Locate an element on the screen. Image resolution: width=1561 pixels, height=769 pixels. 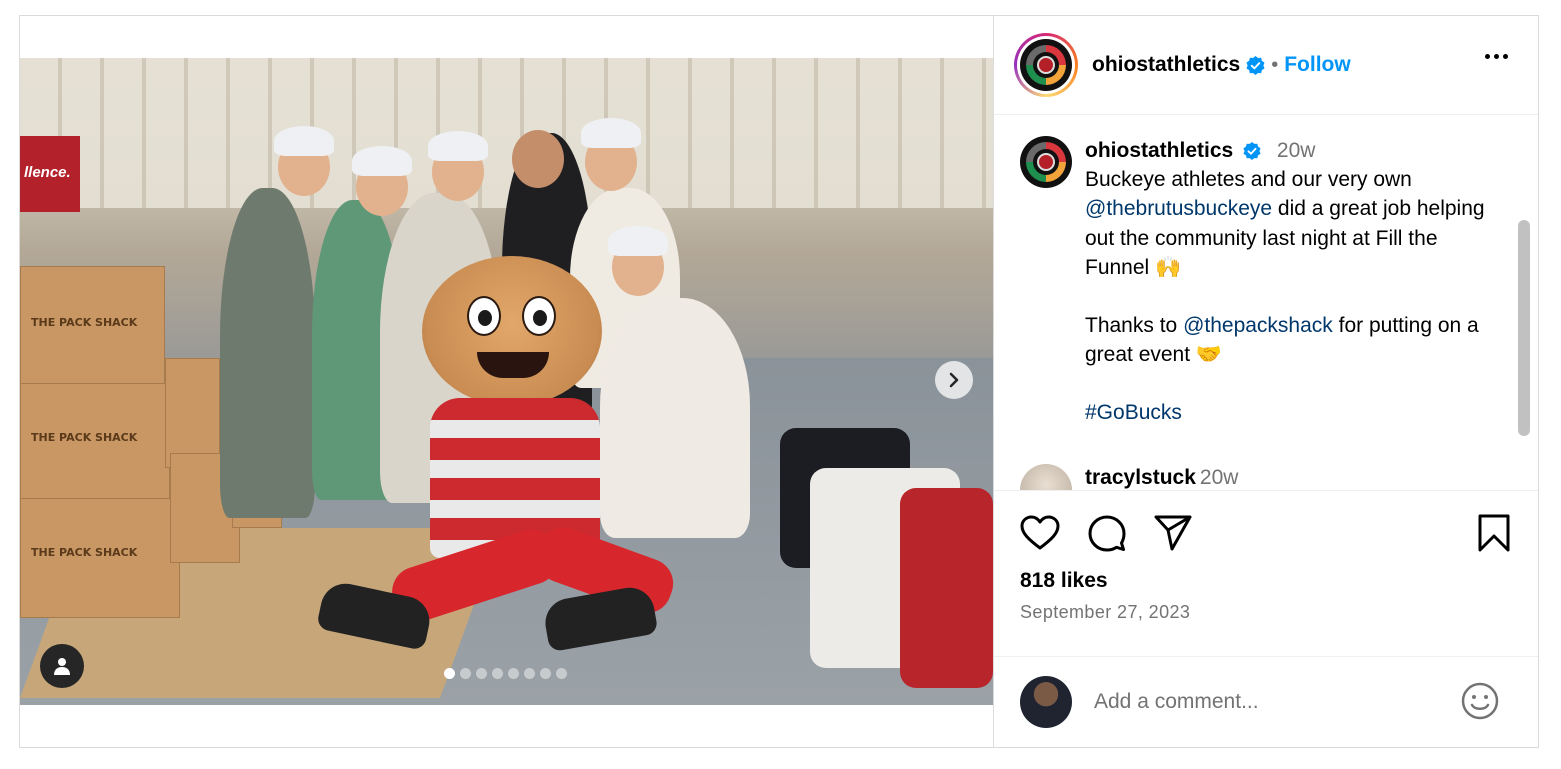
caption-avatar is located at coordinates (1046, 162).